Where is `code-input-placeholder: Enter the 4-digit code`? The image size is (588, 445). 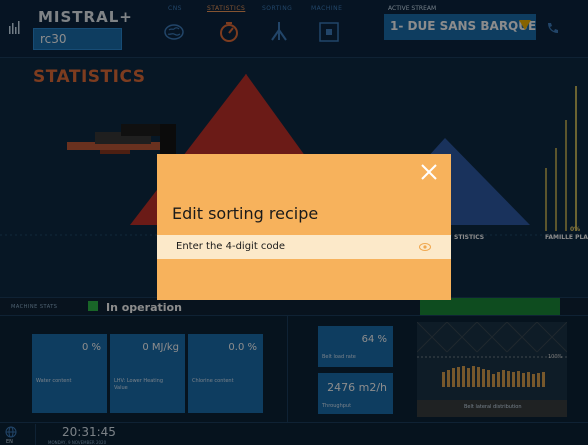
code-input-placeholder: Enter the 4-digit code is located at coordinates (231, 246).